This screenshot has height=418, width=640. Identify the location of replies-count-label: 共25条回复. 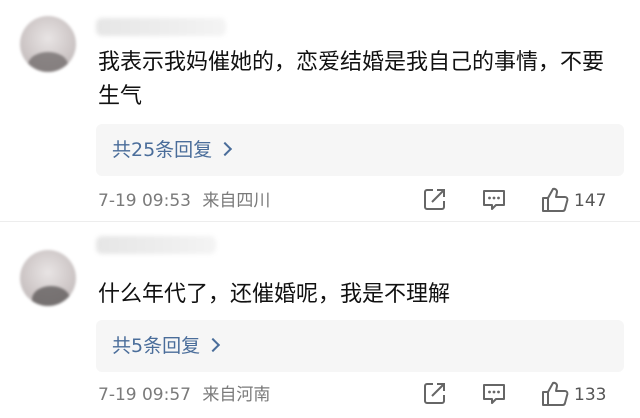
(162, 150).